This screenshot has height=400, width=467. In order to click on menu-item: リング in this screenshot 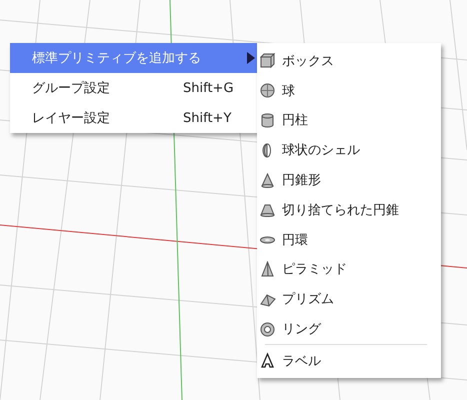, I will do `click(349, 329)`.